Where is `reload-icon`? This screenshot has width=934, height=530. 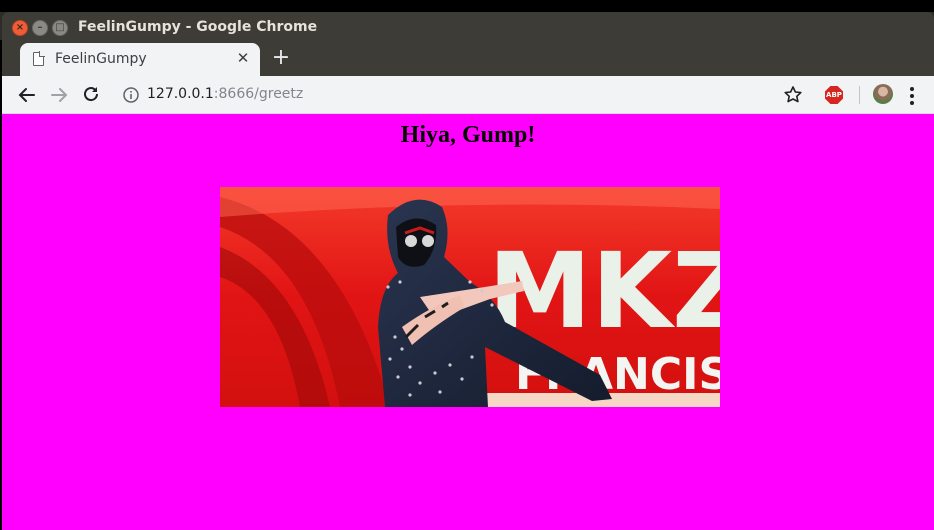
reload-icon is located at coordinates (91, 95).